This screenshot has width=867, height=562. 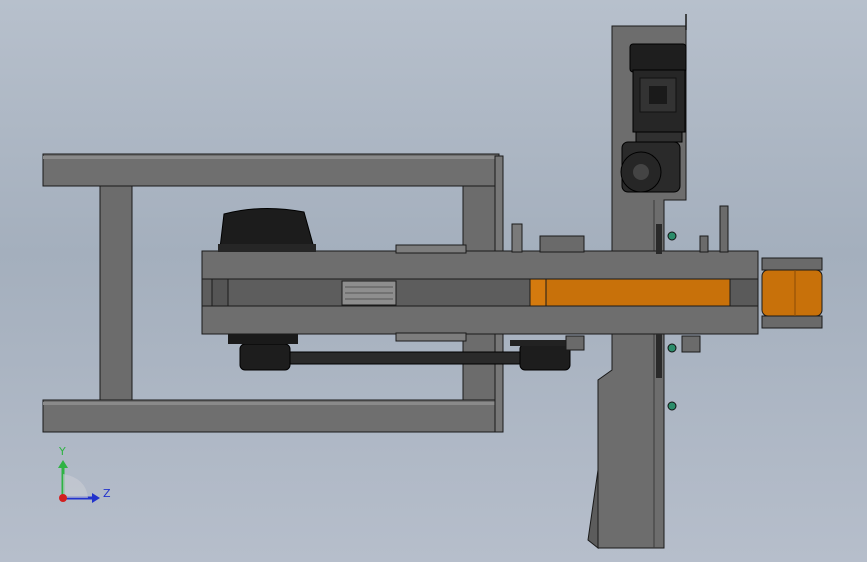 What do you see at coordinates (480, 320) in the screenshot?
I see `beam-lower-plate` at bounding box center [480, 320].